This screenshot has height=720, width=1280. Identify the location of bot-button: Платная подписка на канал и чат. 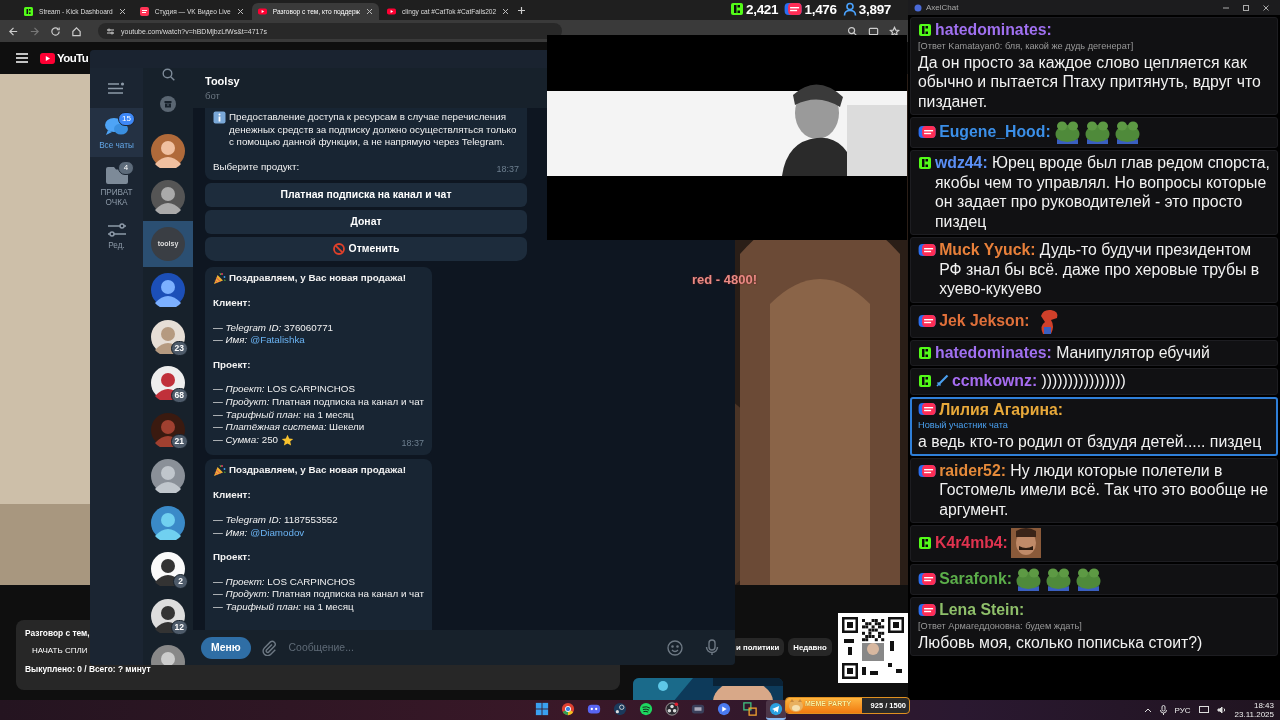
(366, 194).